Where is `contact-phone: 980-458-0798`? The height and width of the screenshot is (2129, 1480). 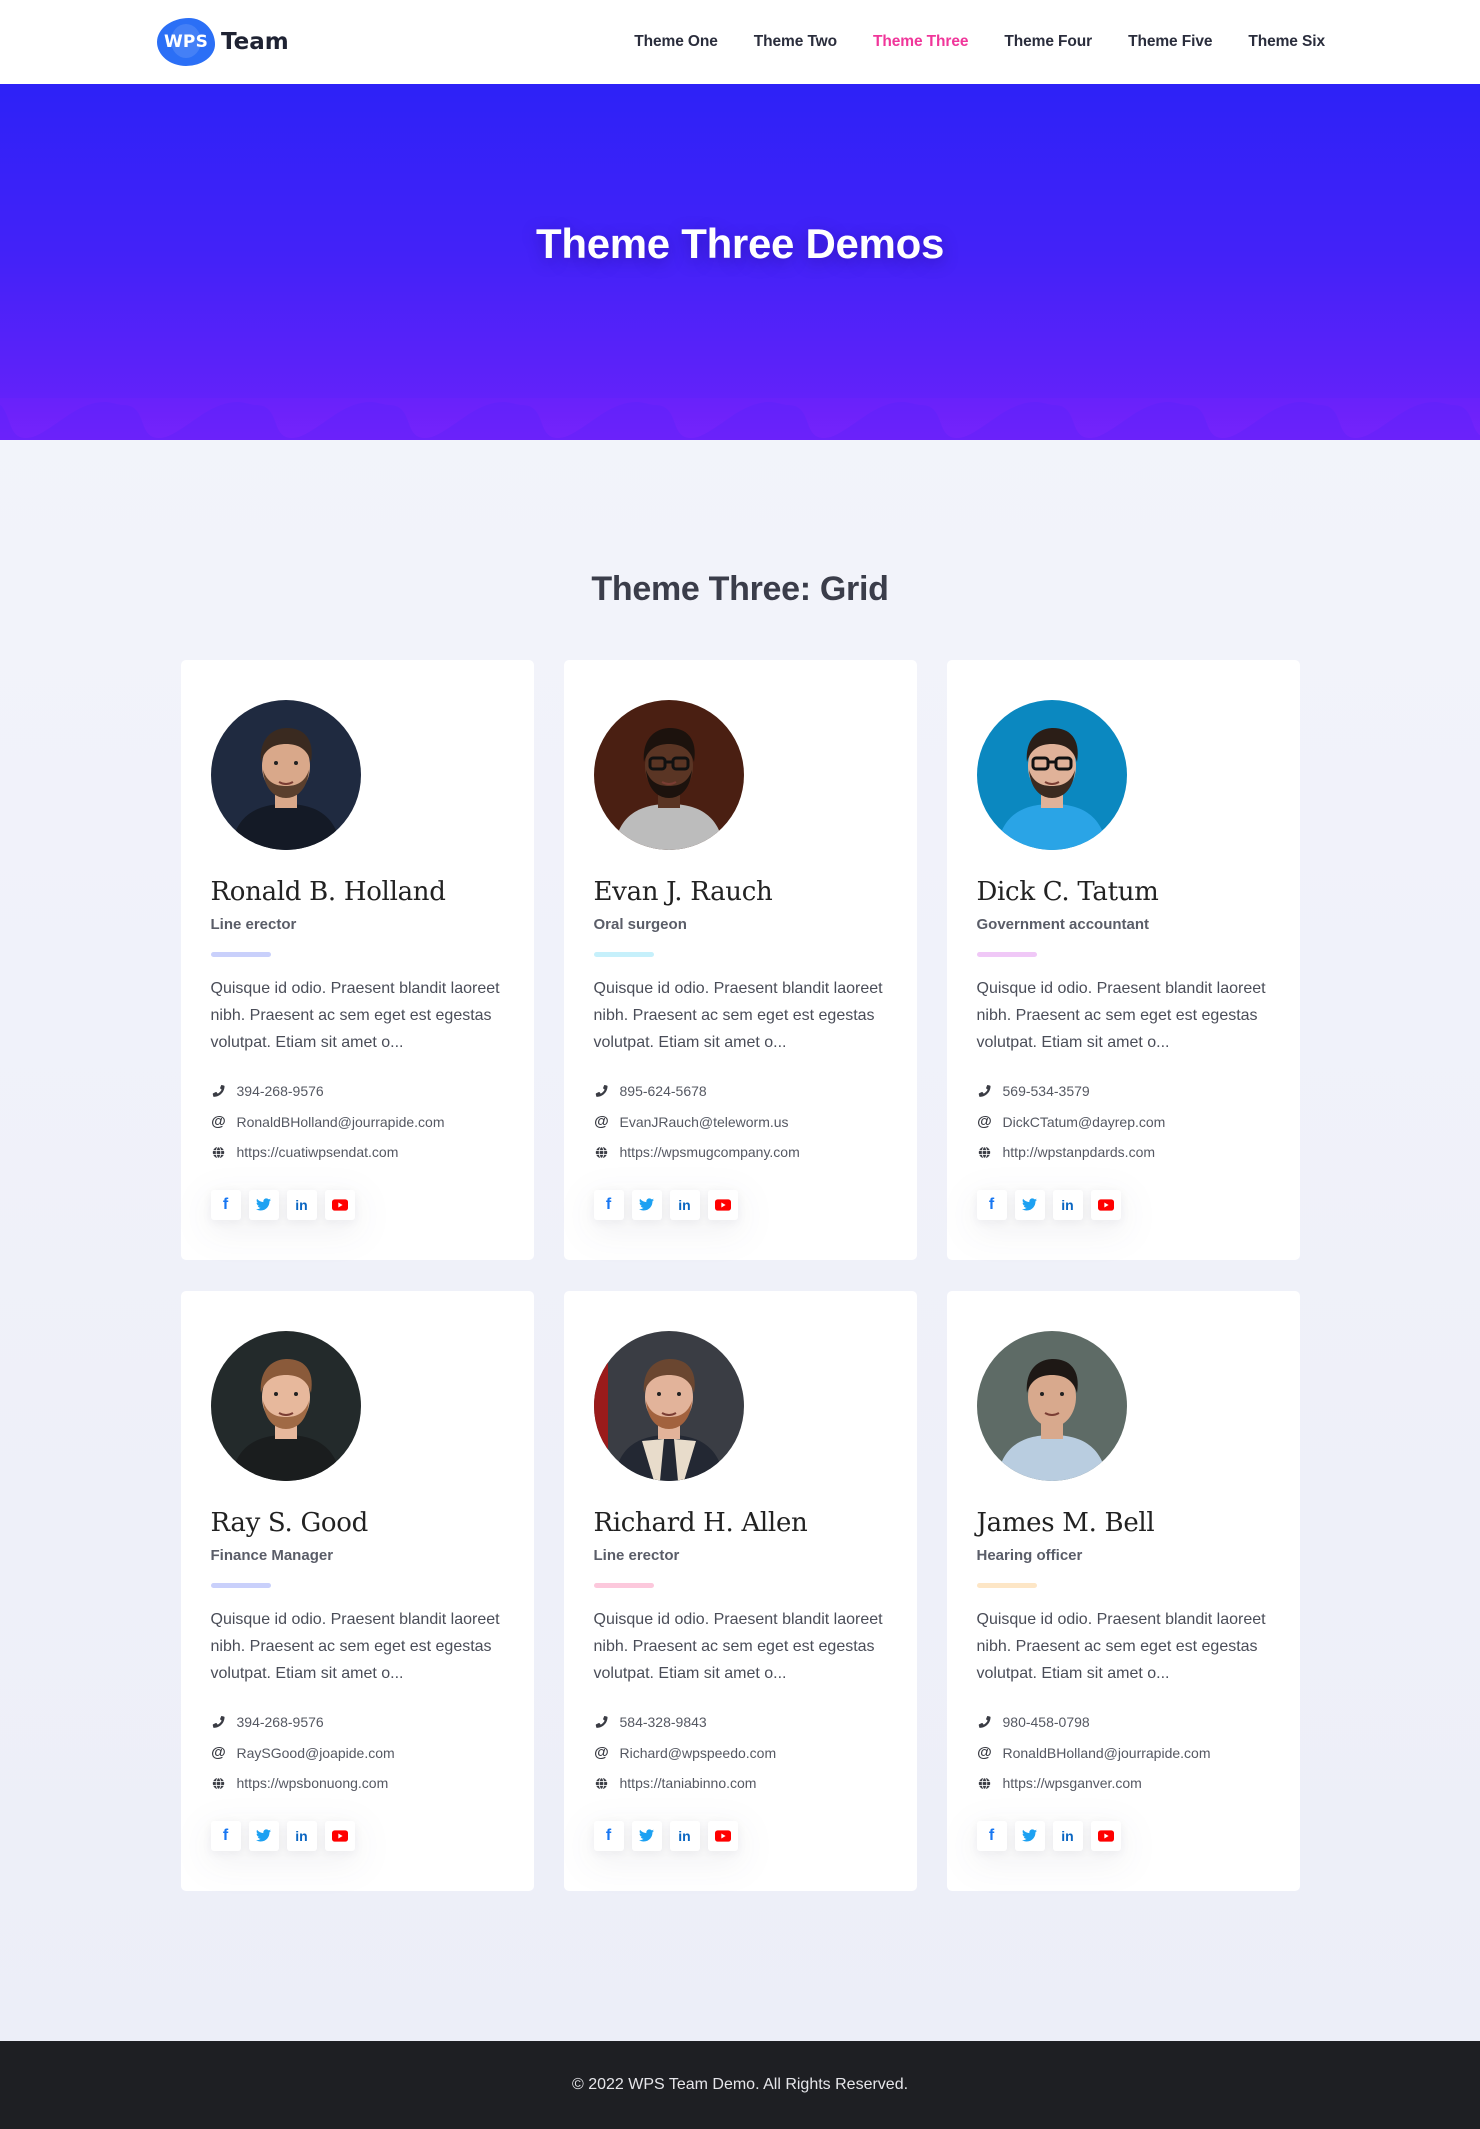 contact-phone: 980-458-0798 is located at coordinates (1123, 1722).